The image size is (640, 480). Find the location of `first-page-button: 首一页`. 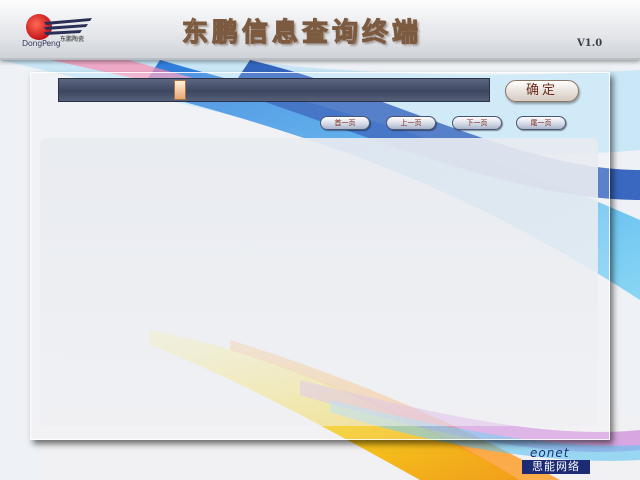

first-page-button: 首一页 is located at coordinates (345, 123).